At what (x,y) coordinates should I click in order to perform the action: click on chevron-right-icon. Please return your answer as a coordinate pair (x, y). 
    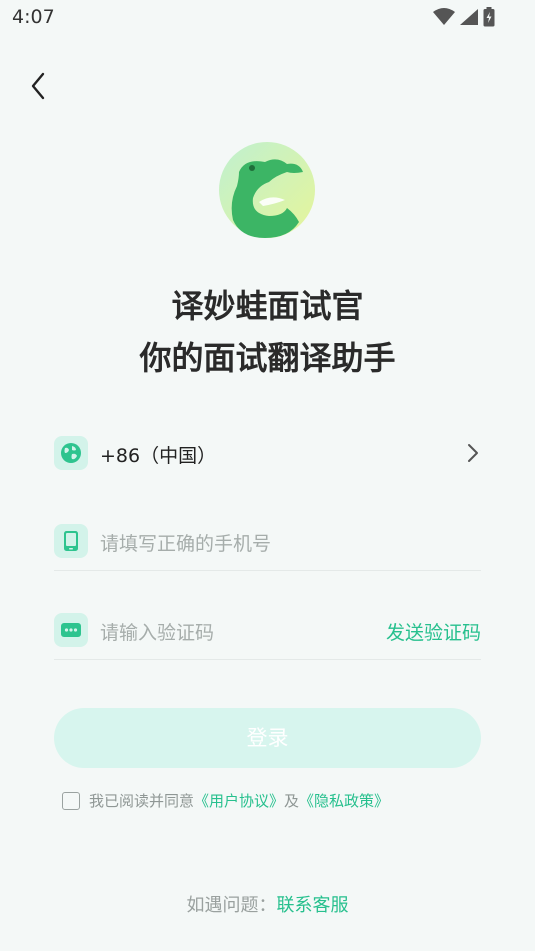
    Looking at the image, I should click on (473, 453).